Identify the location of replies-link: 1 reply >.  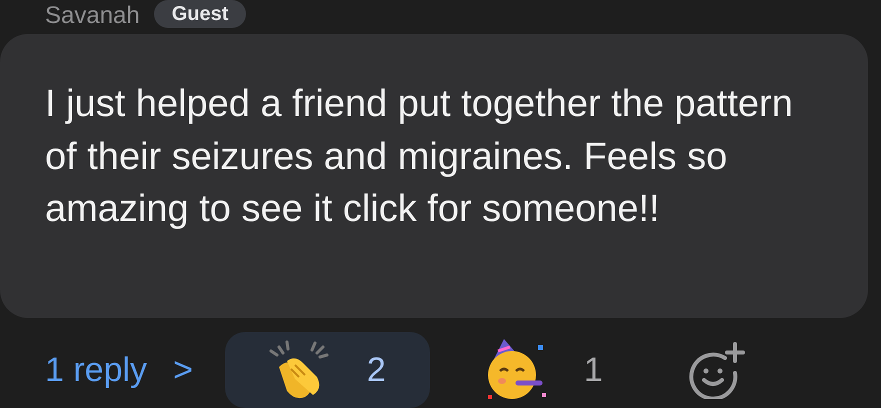
(119, 370).